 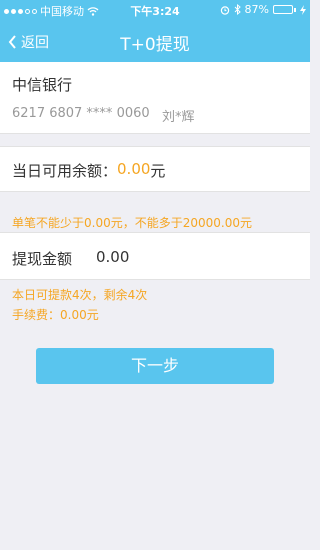 I want to click on next-button: 下一步, so click(x=155, y=366).